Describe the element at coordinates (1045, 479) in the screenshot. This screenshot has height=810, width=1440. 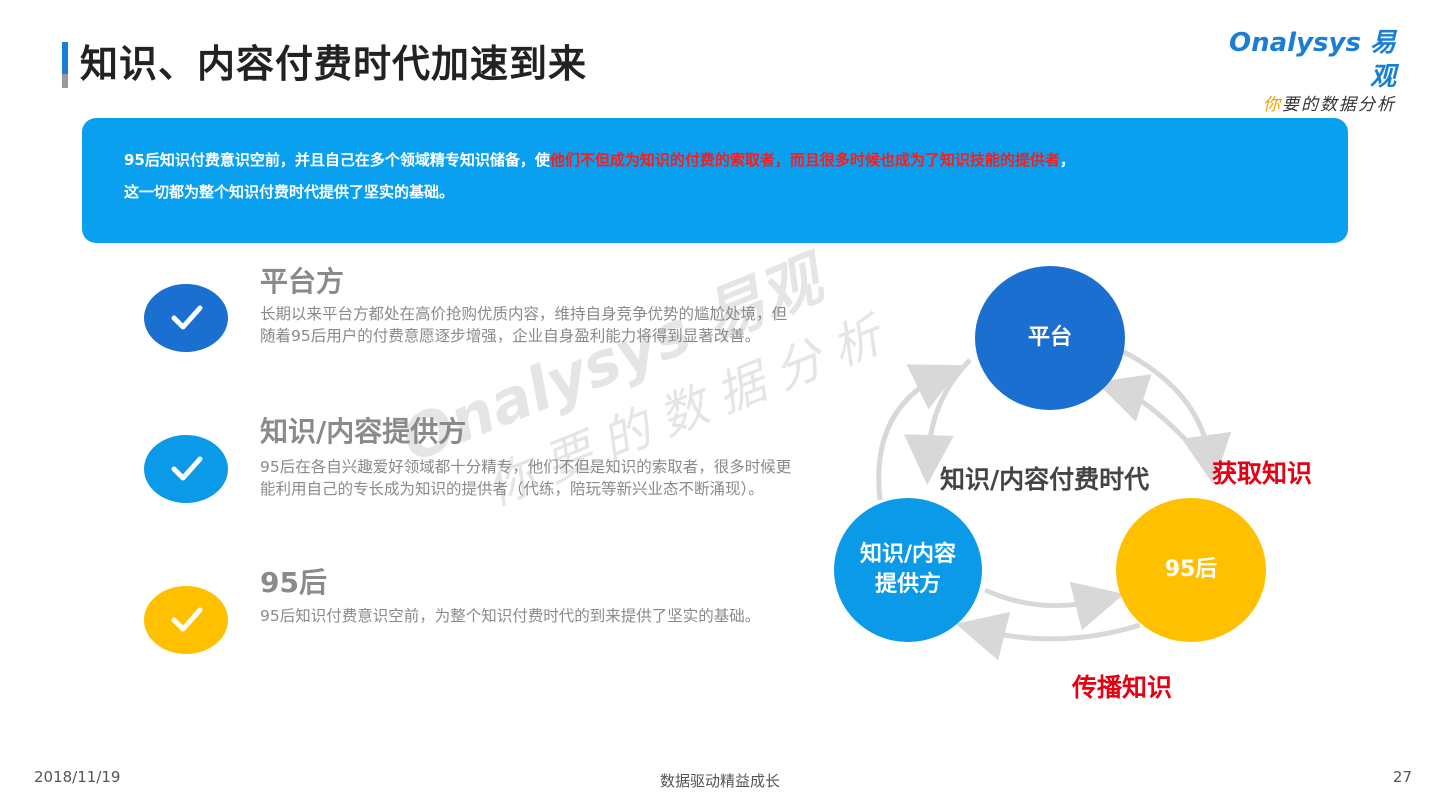
I see `cycle-center-label: 知识/内容付费时代` at that location.